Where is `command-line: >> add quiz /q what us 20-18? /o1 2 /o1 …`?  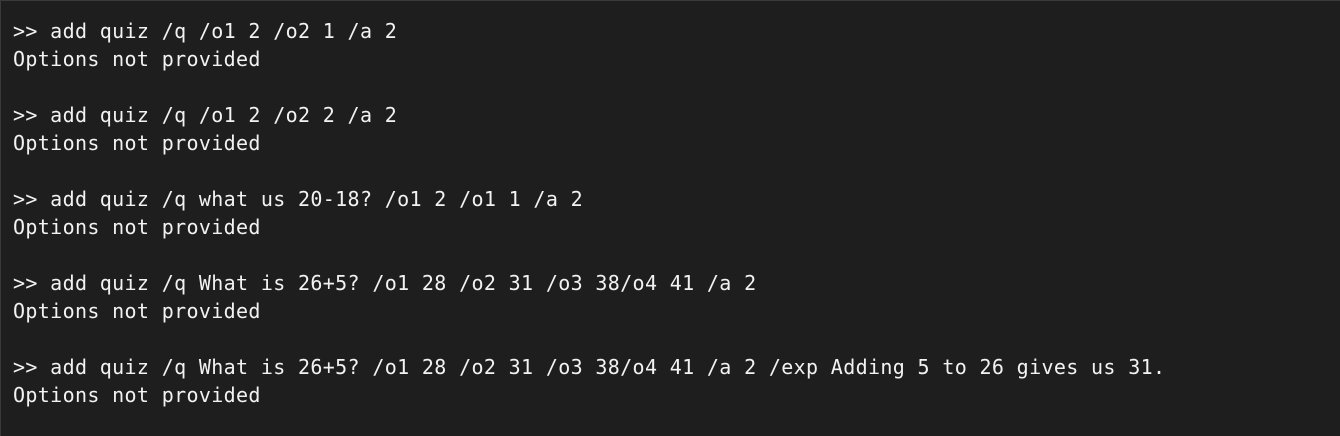
command-line: >> add quiz /q what us 20-18? /o1 2 /o1 … is located at coordinates (298, 199).